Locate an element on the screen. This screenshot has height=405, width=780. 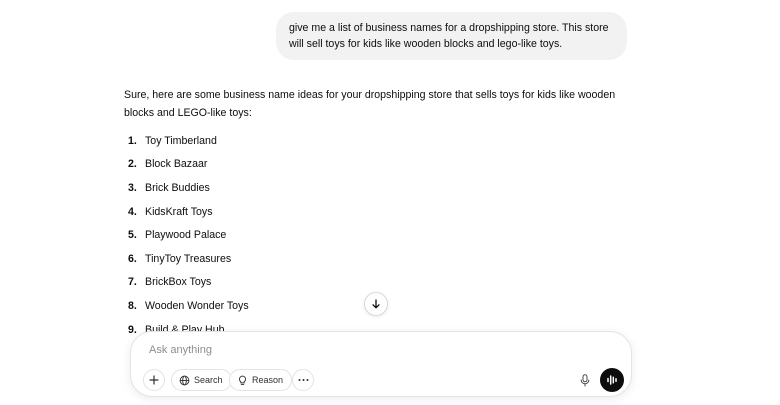
add-attachment-button is located at coordinates (154, 380).